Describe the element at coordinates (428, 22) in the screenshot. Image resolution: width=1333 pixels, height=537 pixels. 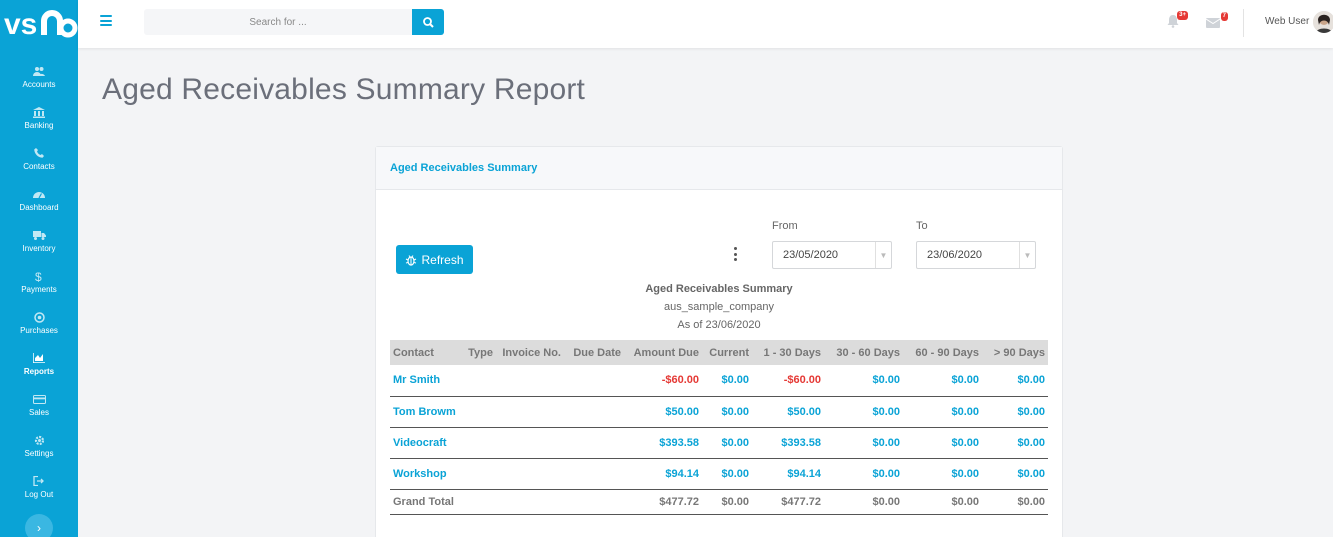
I see `search-button` at that location.